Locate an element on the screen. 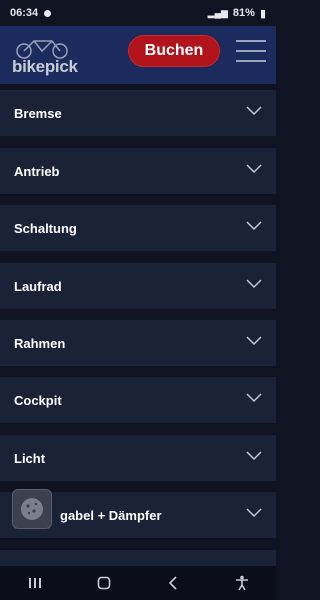 The image size is (320, 600). system-navigation-bar is located at coordinates (138, 583).